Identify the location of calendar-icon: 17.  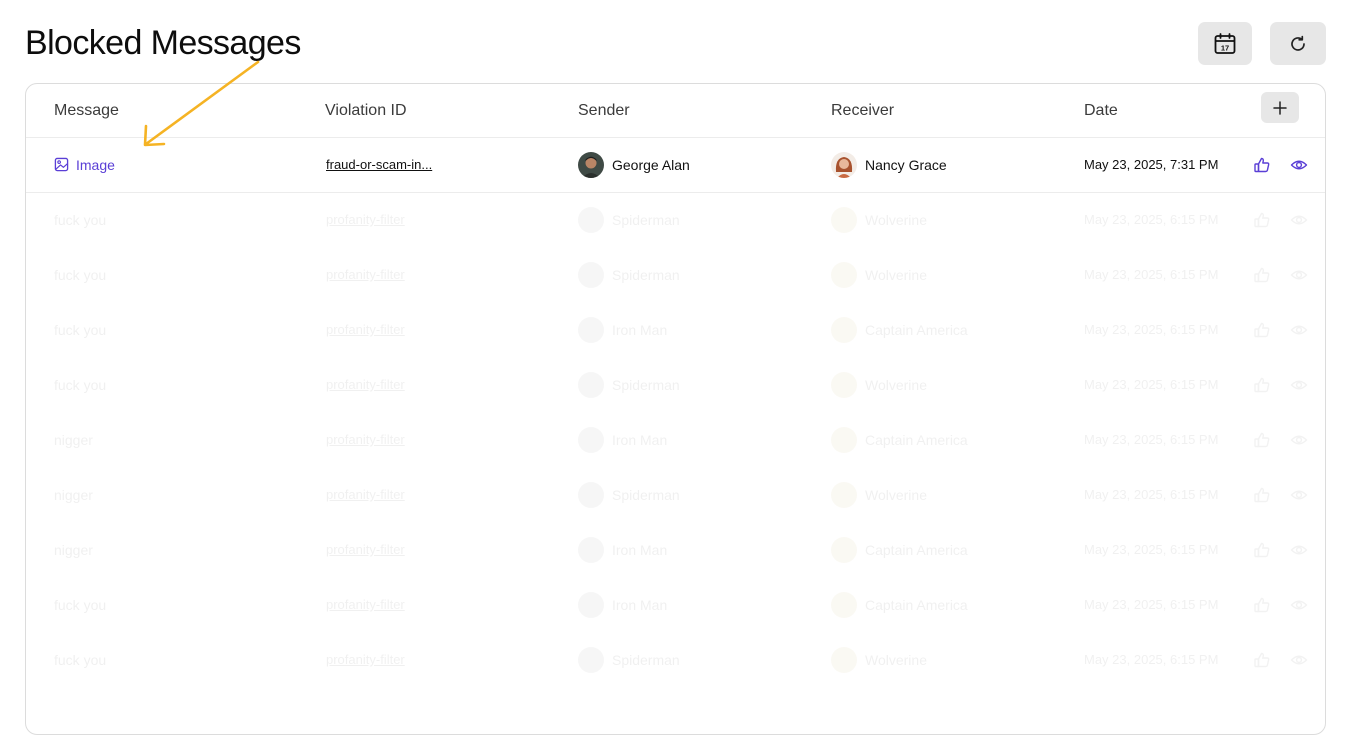
(1225, 43).